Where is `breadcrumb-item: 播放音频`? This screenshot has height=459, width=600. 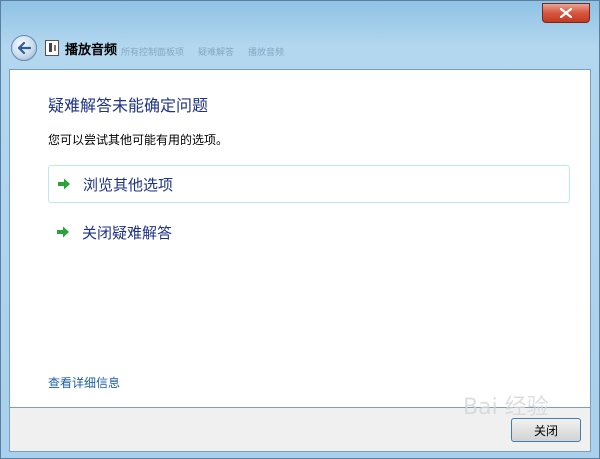
breadcrumb-item: 播放音频 is located at coordinates (266, 52).